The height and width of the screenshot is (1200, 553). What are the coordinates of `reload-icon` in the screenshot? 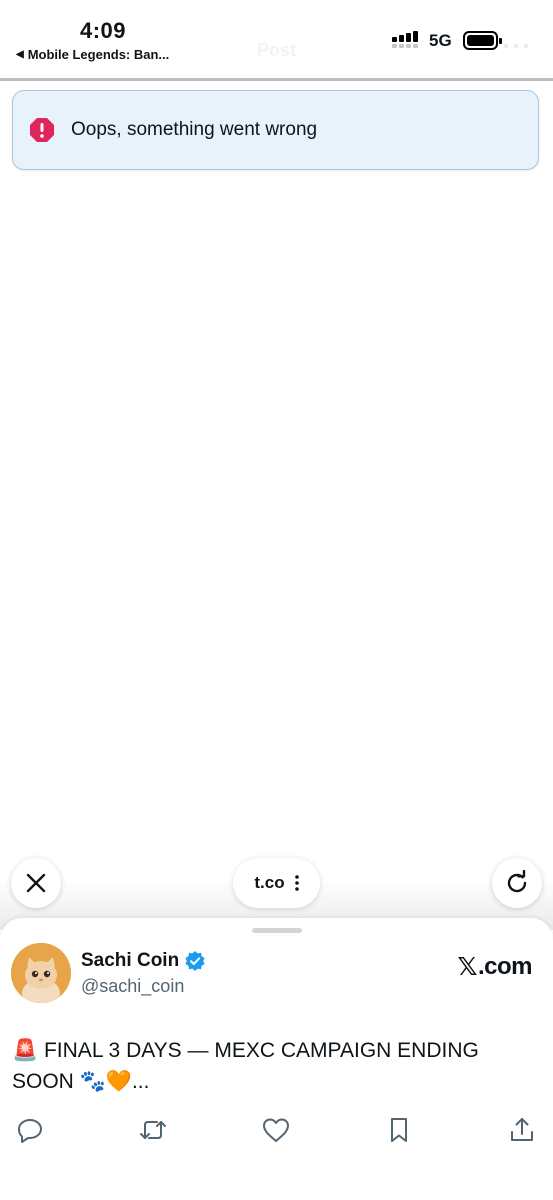 It's located at (517, 881).